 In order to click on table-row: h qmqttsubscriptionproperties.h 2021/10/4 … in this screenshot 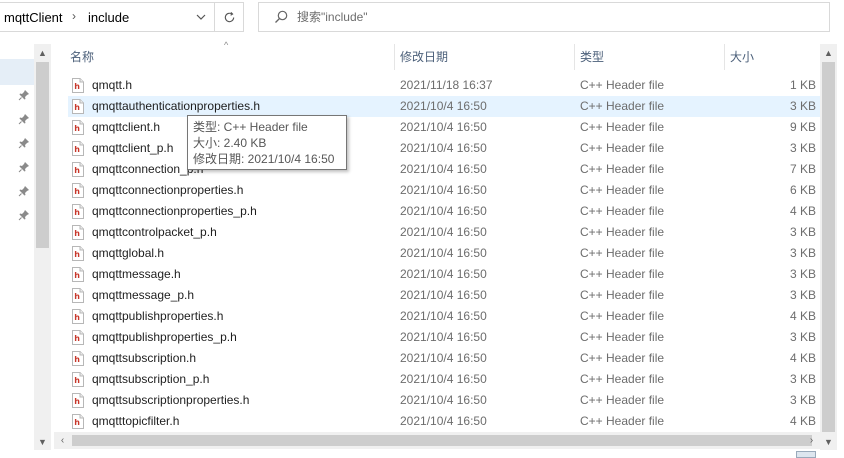, I will do `click(444, 400)`.